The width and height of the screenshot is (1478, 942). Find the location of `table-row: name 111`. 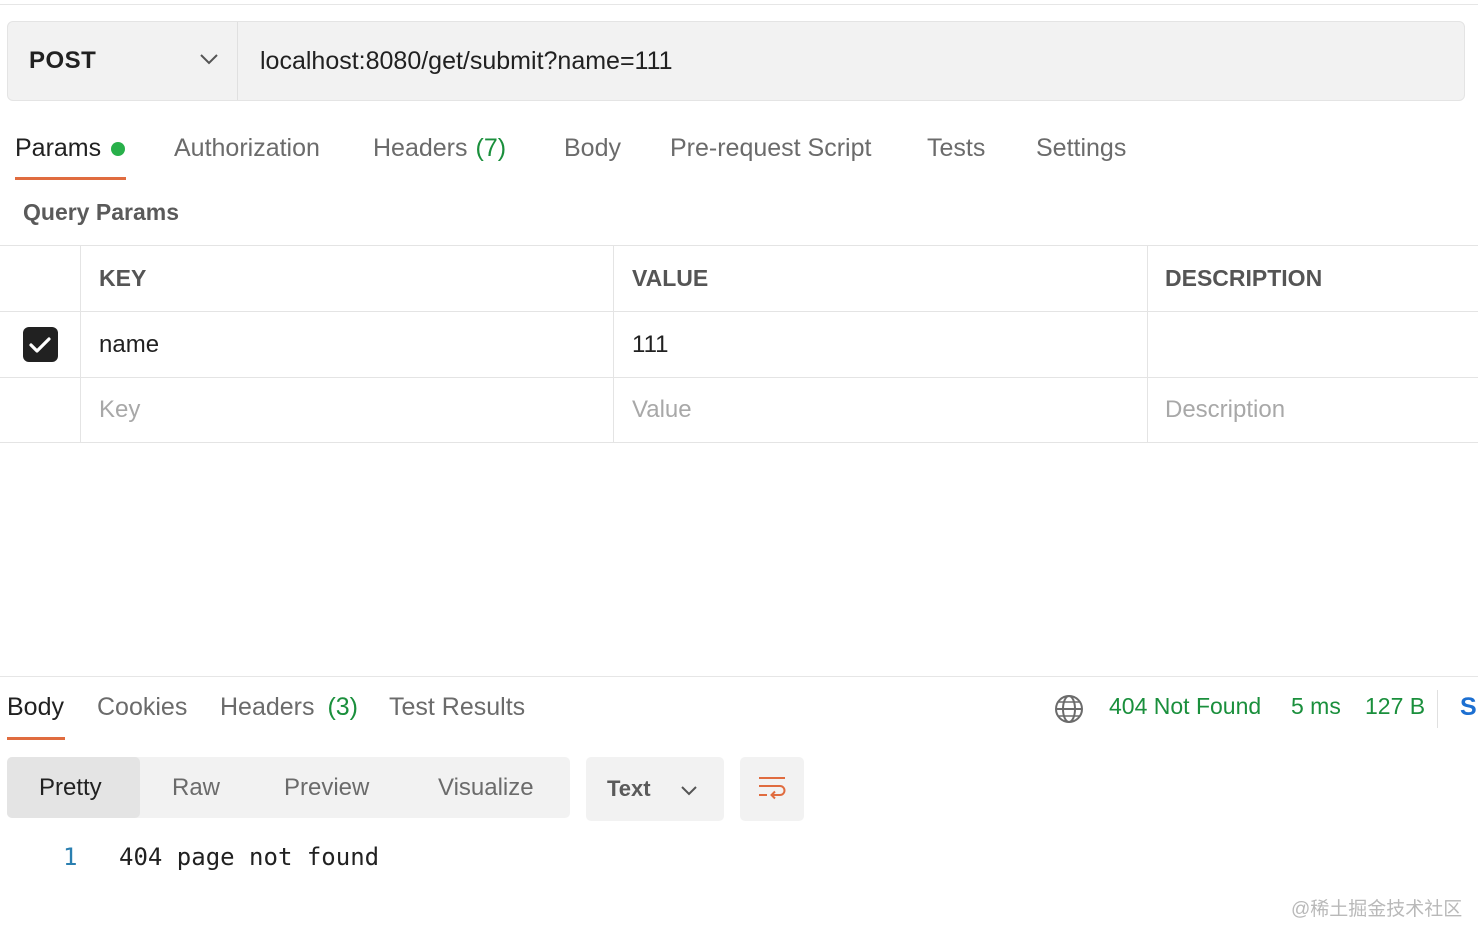

table-row: name 111 is located at coordinates (739, 344).